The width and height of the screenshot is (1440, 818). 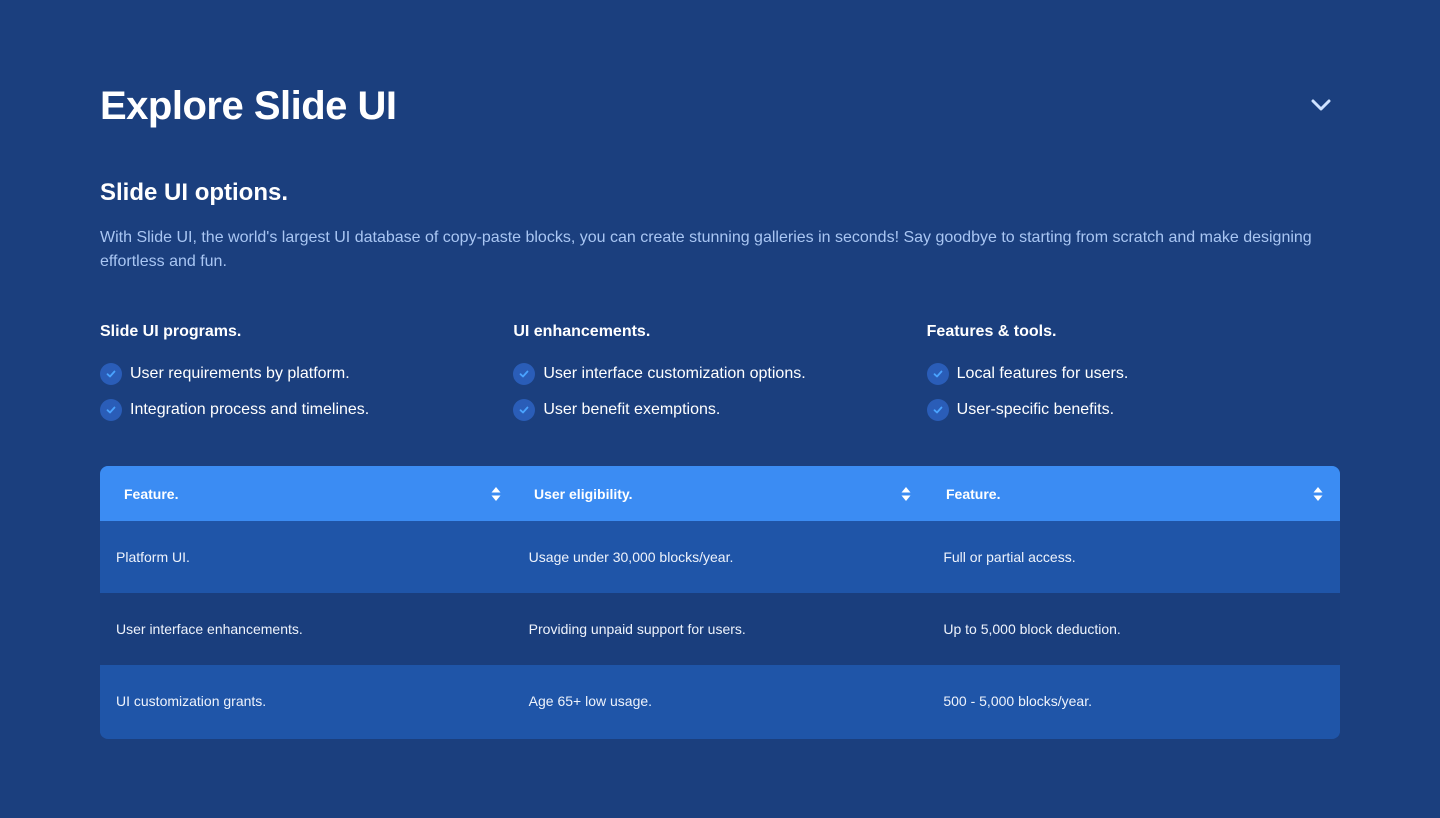 I want to click on chevron-down-icon, so click(x=1321, y=105).